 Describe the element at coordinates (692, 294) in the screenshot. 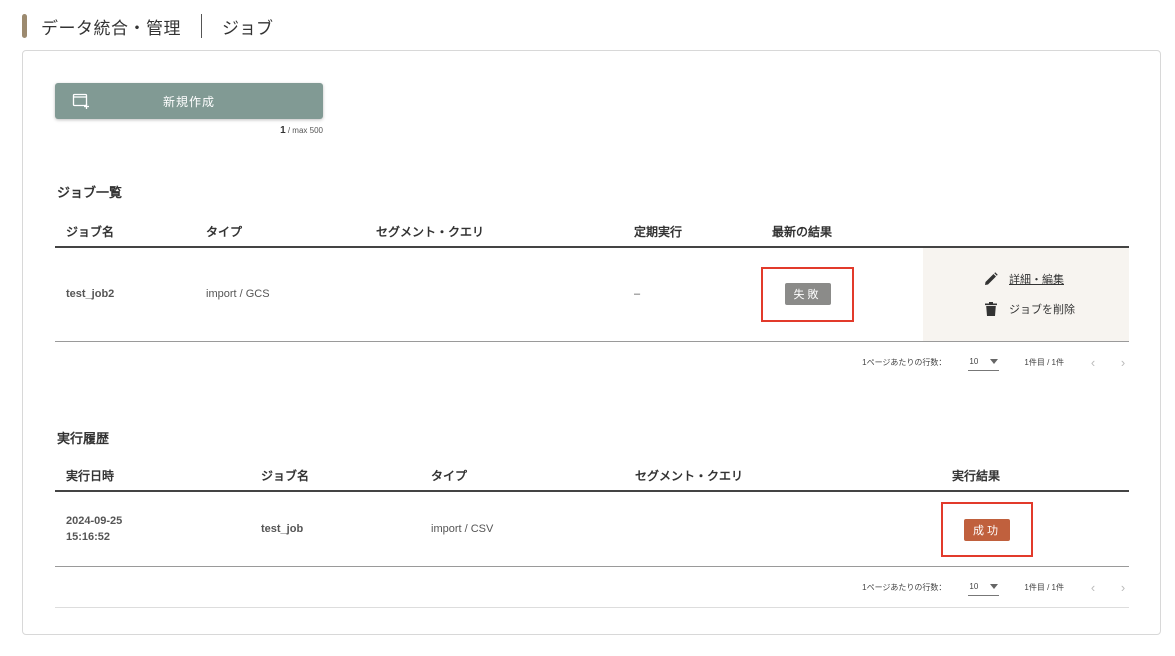

I see `job-schedule-cell: –` at that location.